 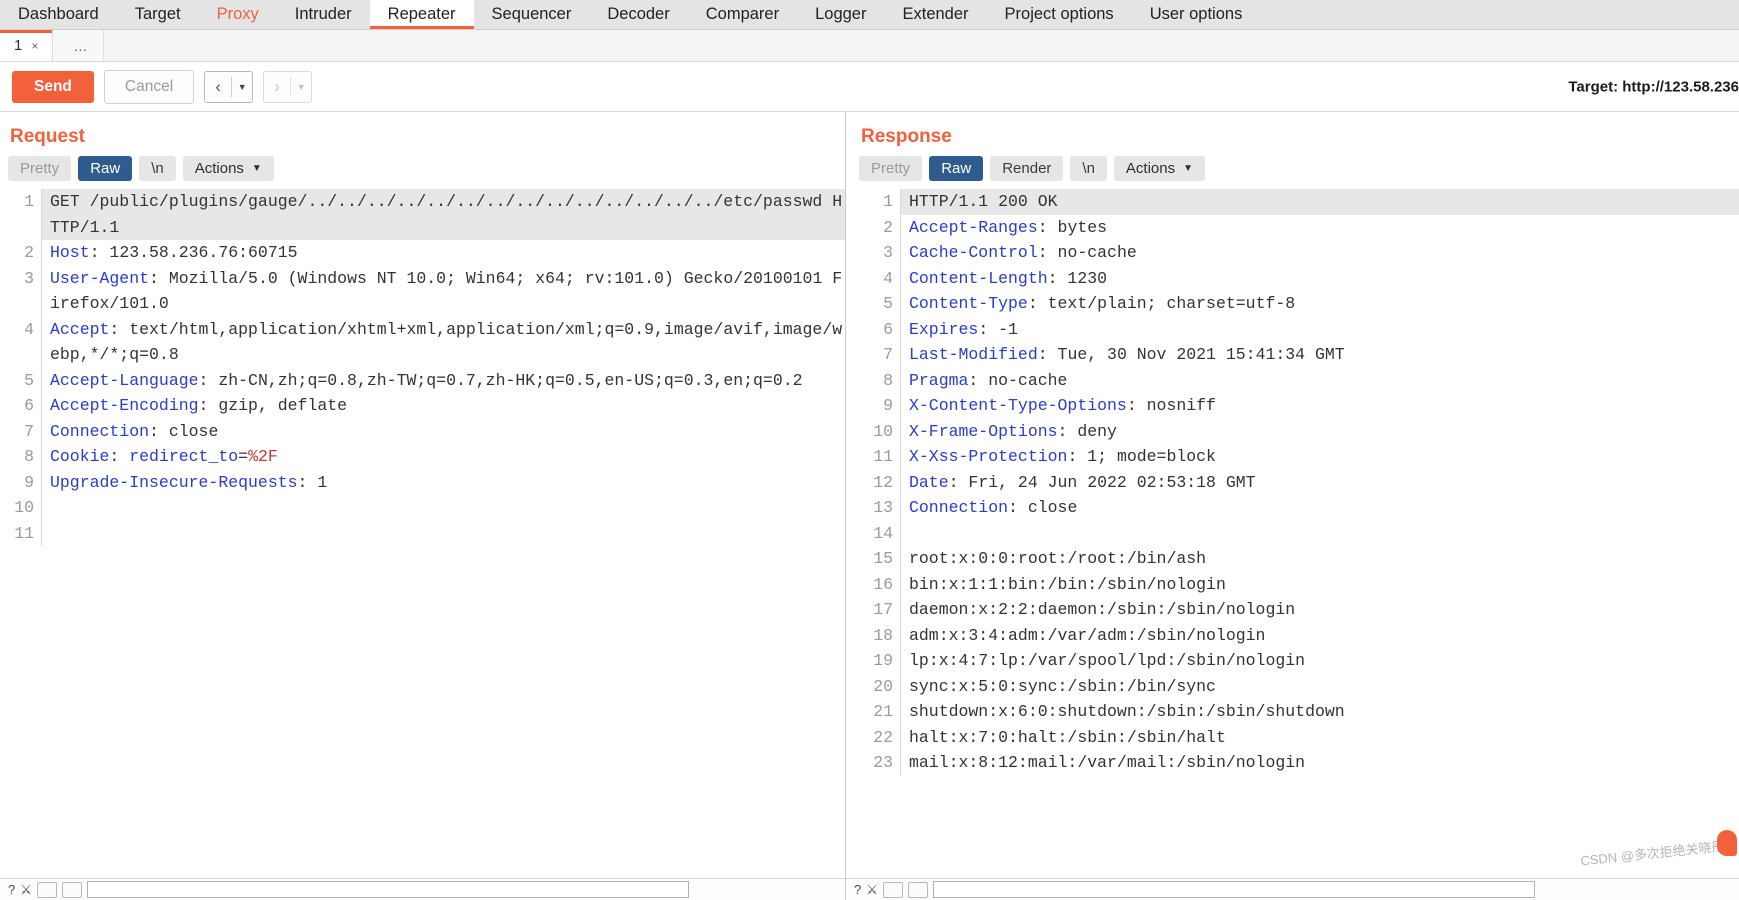 I want to click on header-name: Host, so click(x=70, y=252).